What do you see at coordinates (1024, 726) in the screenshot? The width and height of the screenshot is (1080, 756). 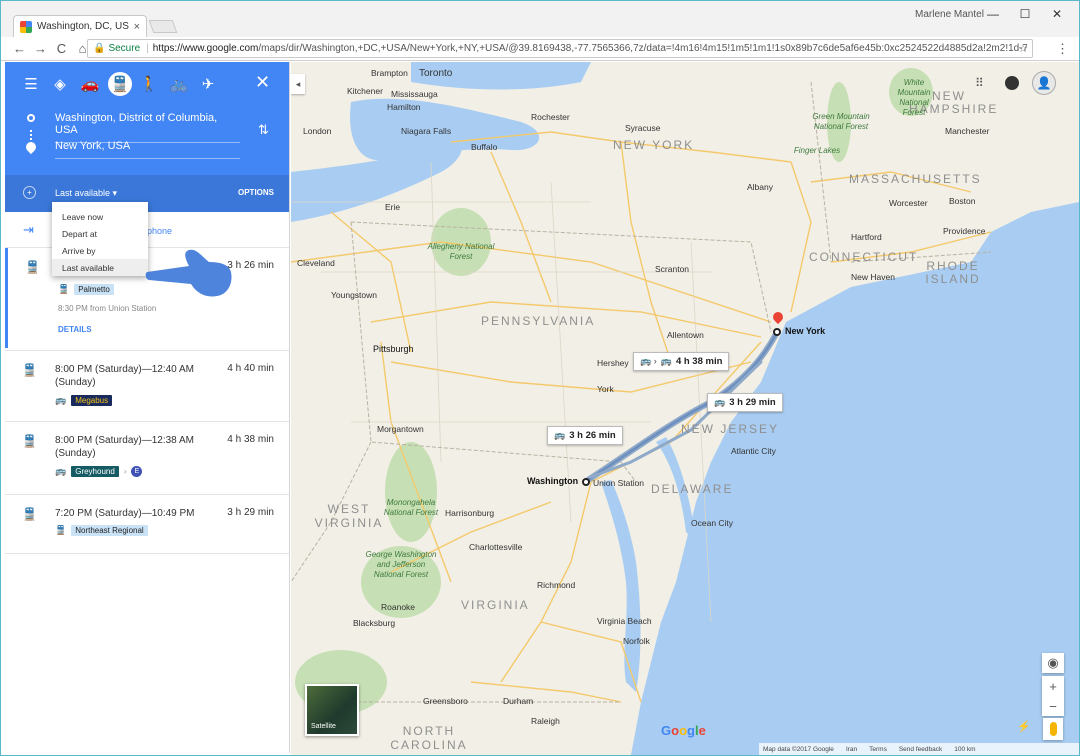 I see `compass-icon: ⚡` at bounding box center [1024, 726].